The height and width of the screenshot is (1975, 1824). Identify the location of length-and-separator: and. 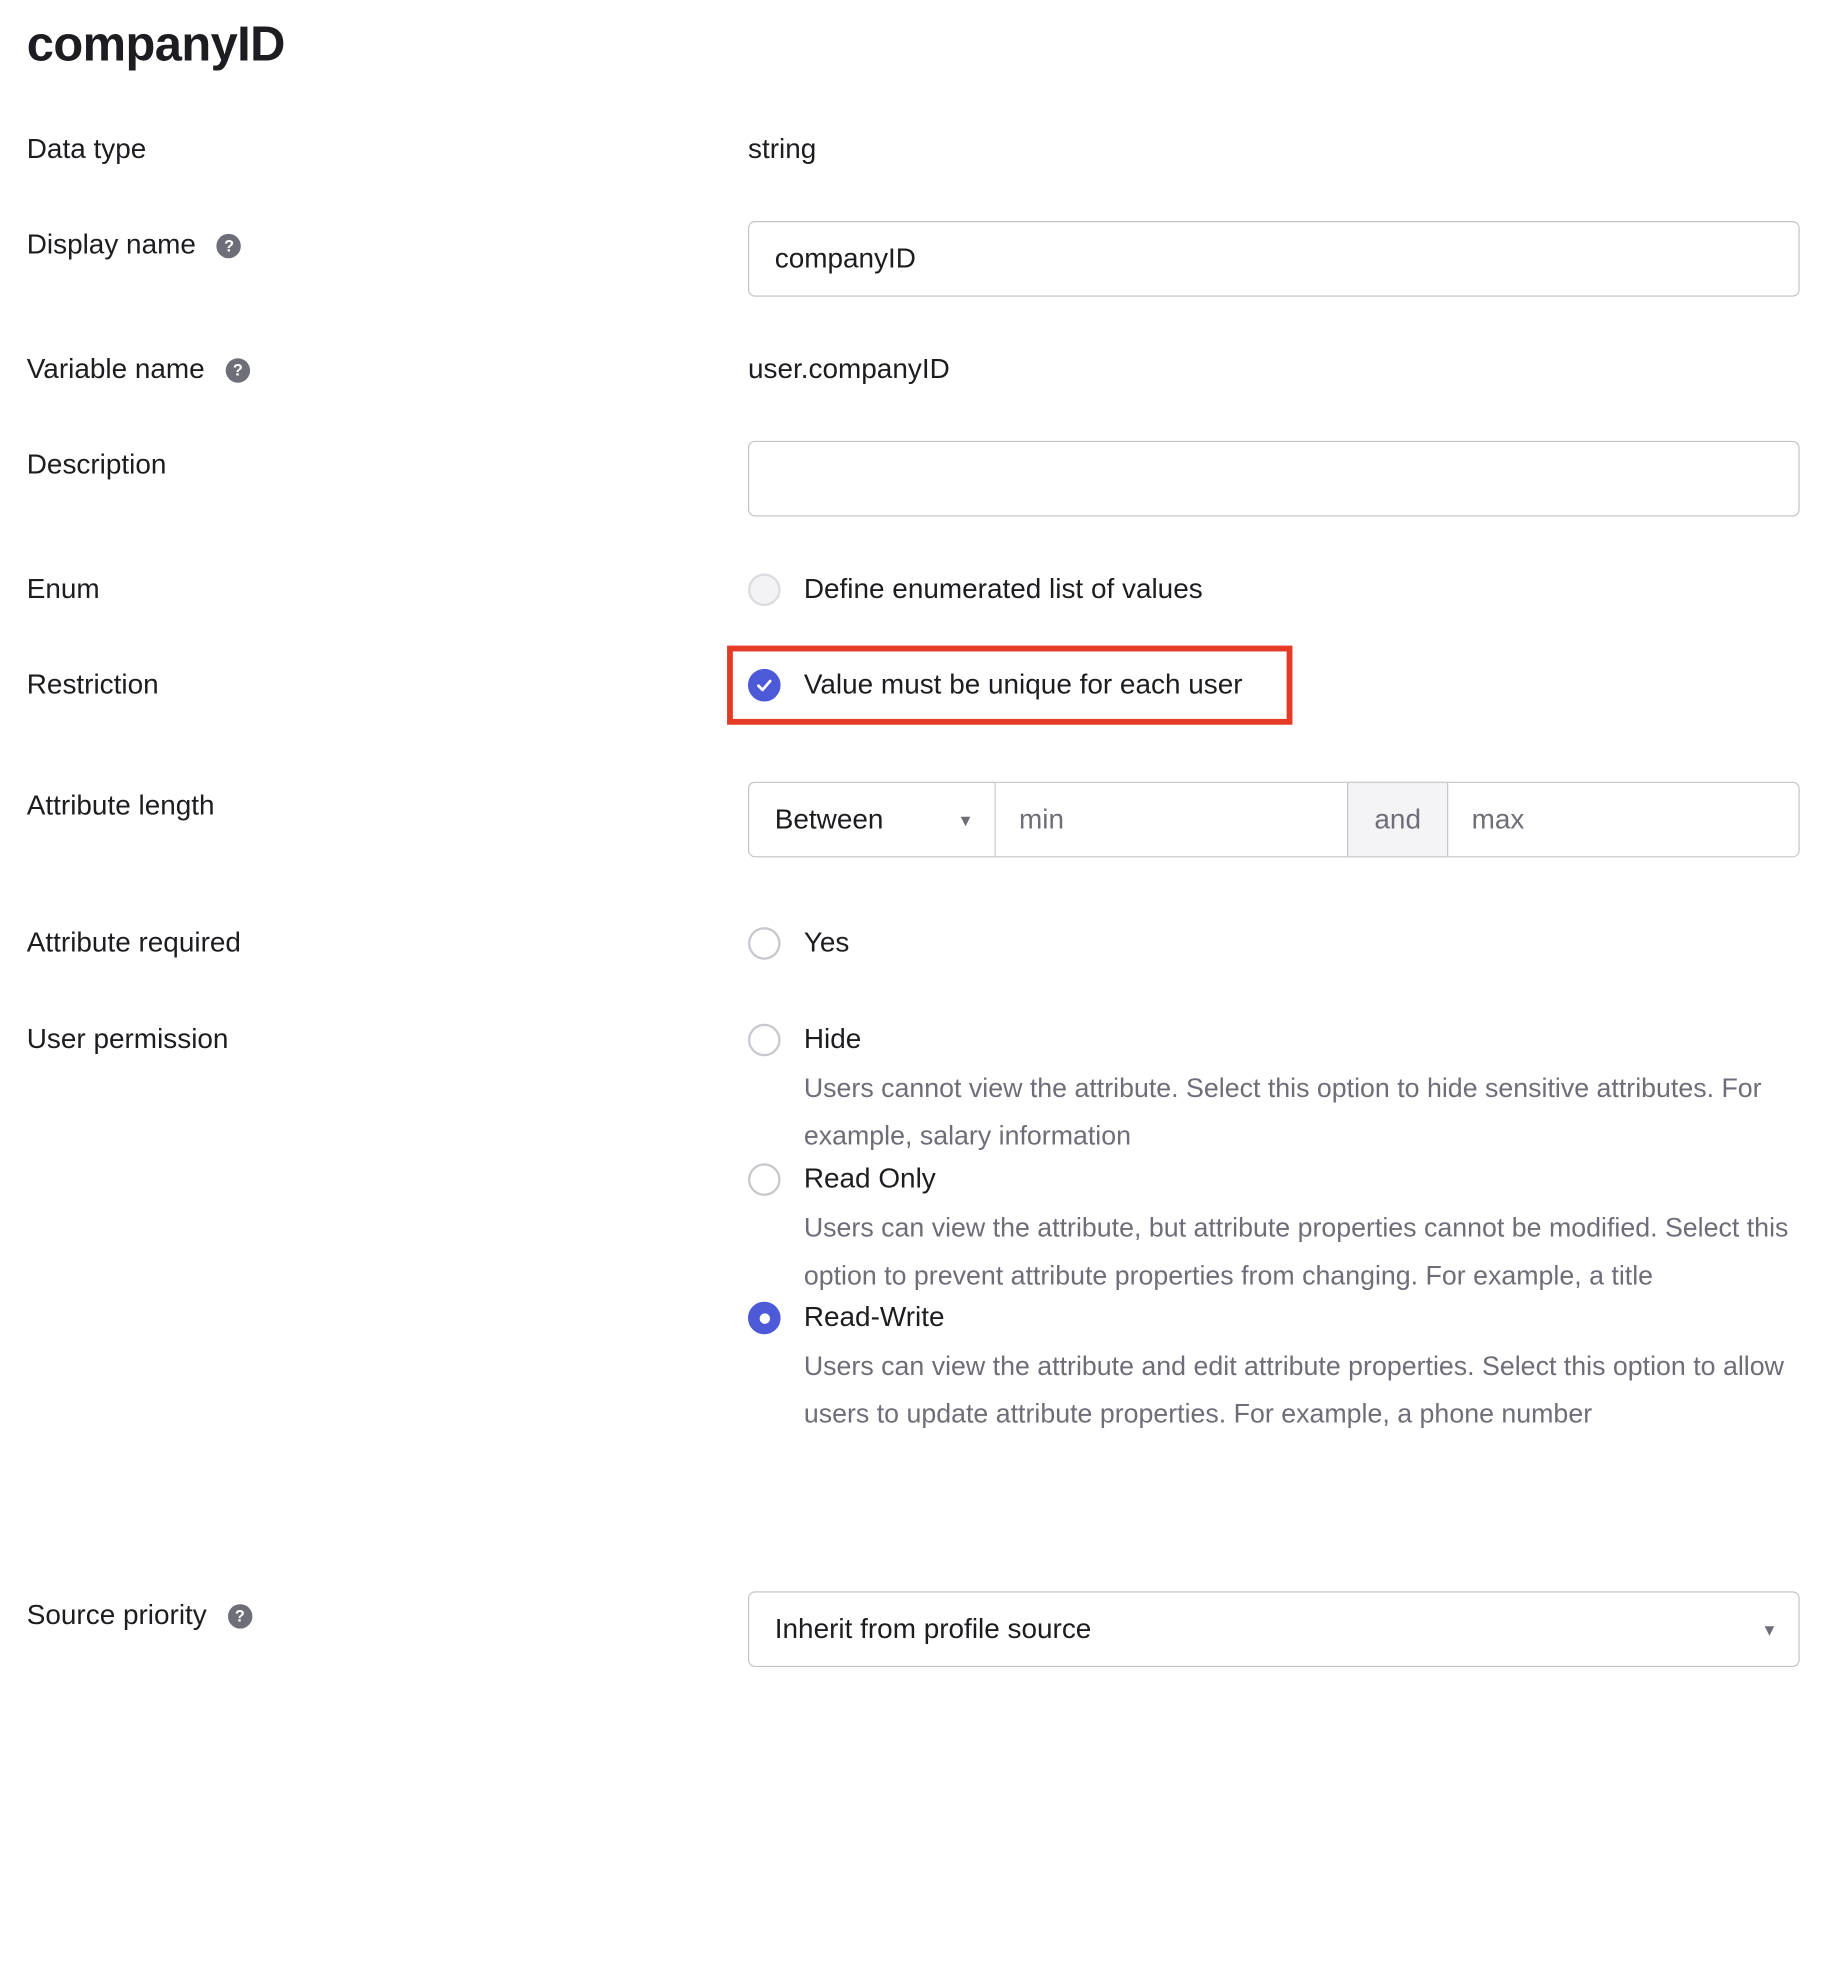
(1398, 819).